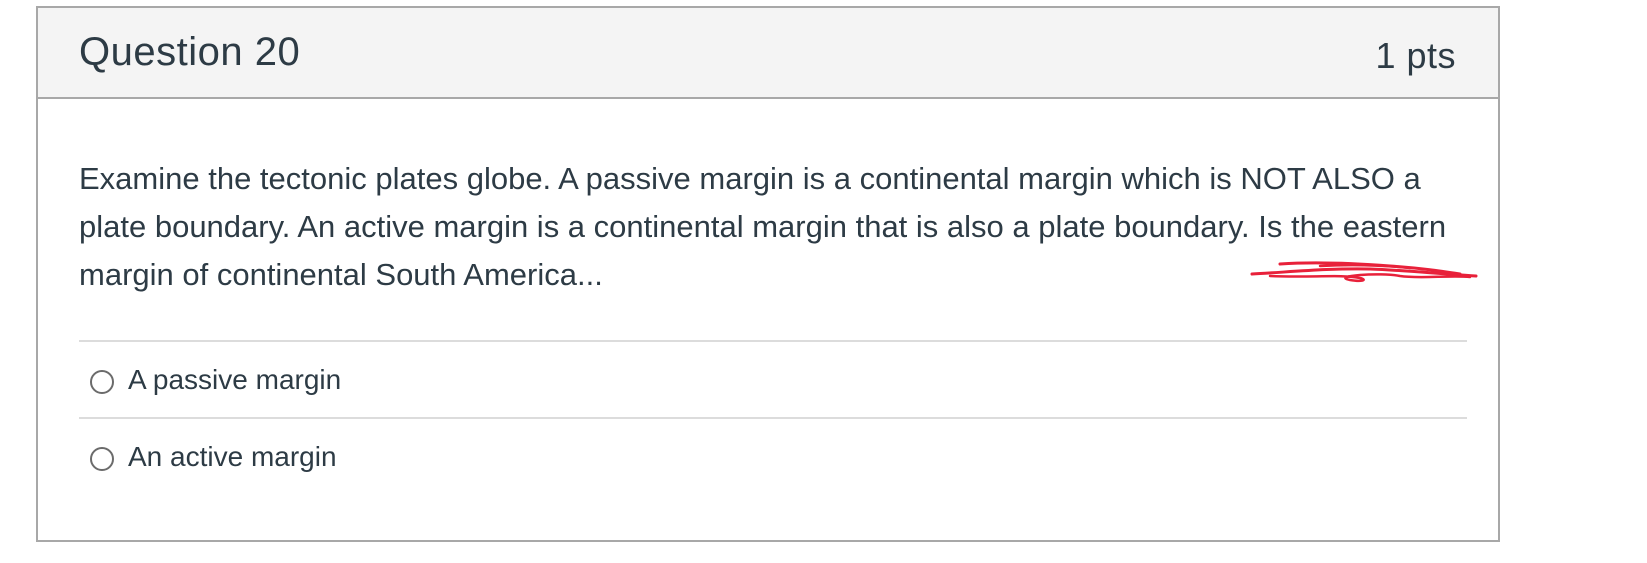 The height and width of the screenshot is (563, 1647). I want to click on answer-option-passive-margin: A passive margin, so click(773, 379).